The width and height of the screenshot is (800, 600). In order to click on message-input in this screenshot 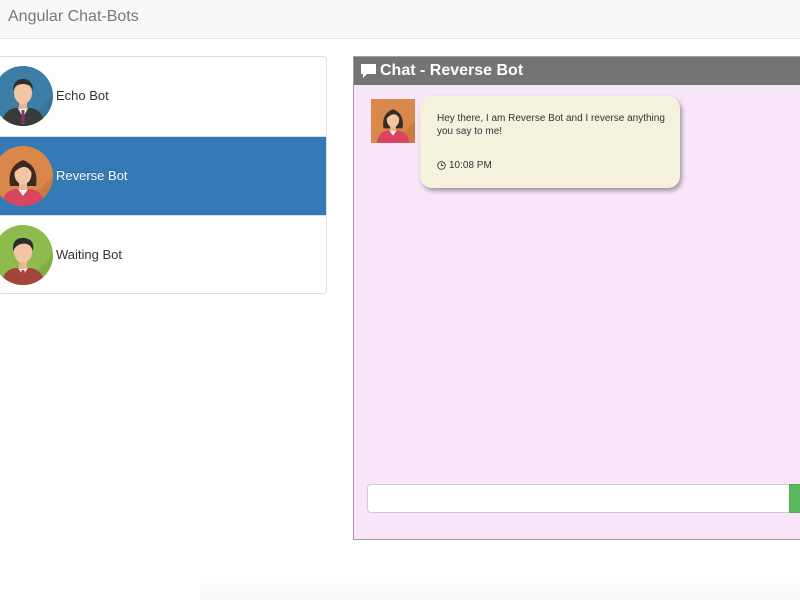, I will do `click(578, 498)`.